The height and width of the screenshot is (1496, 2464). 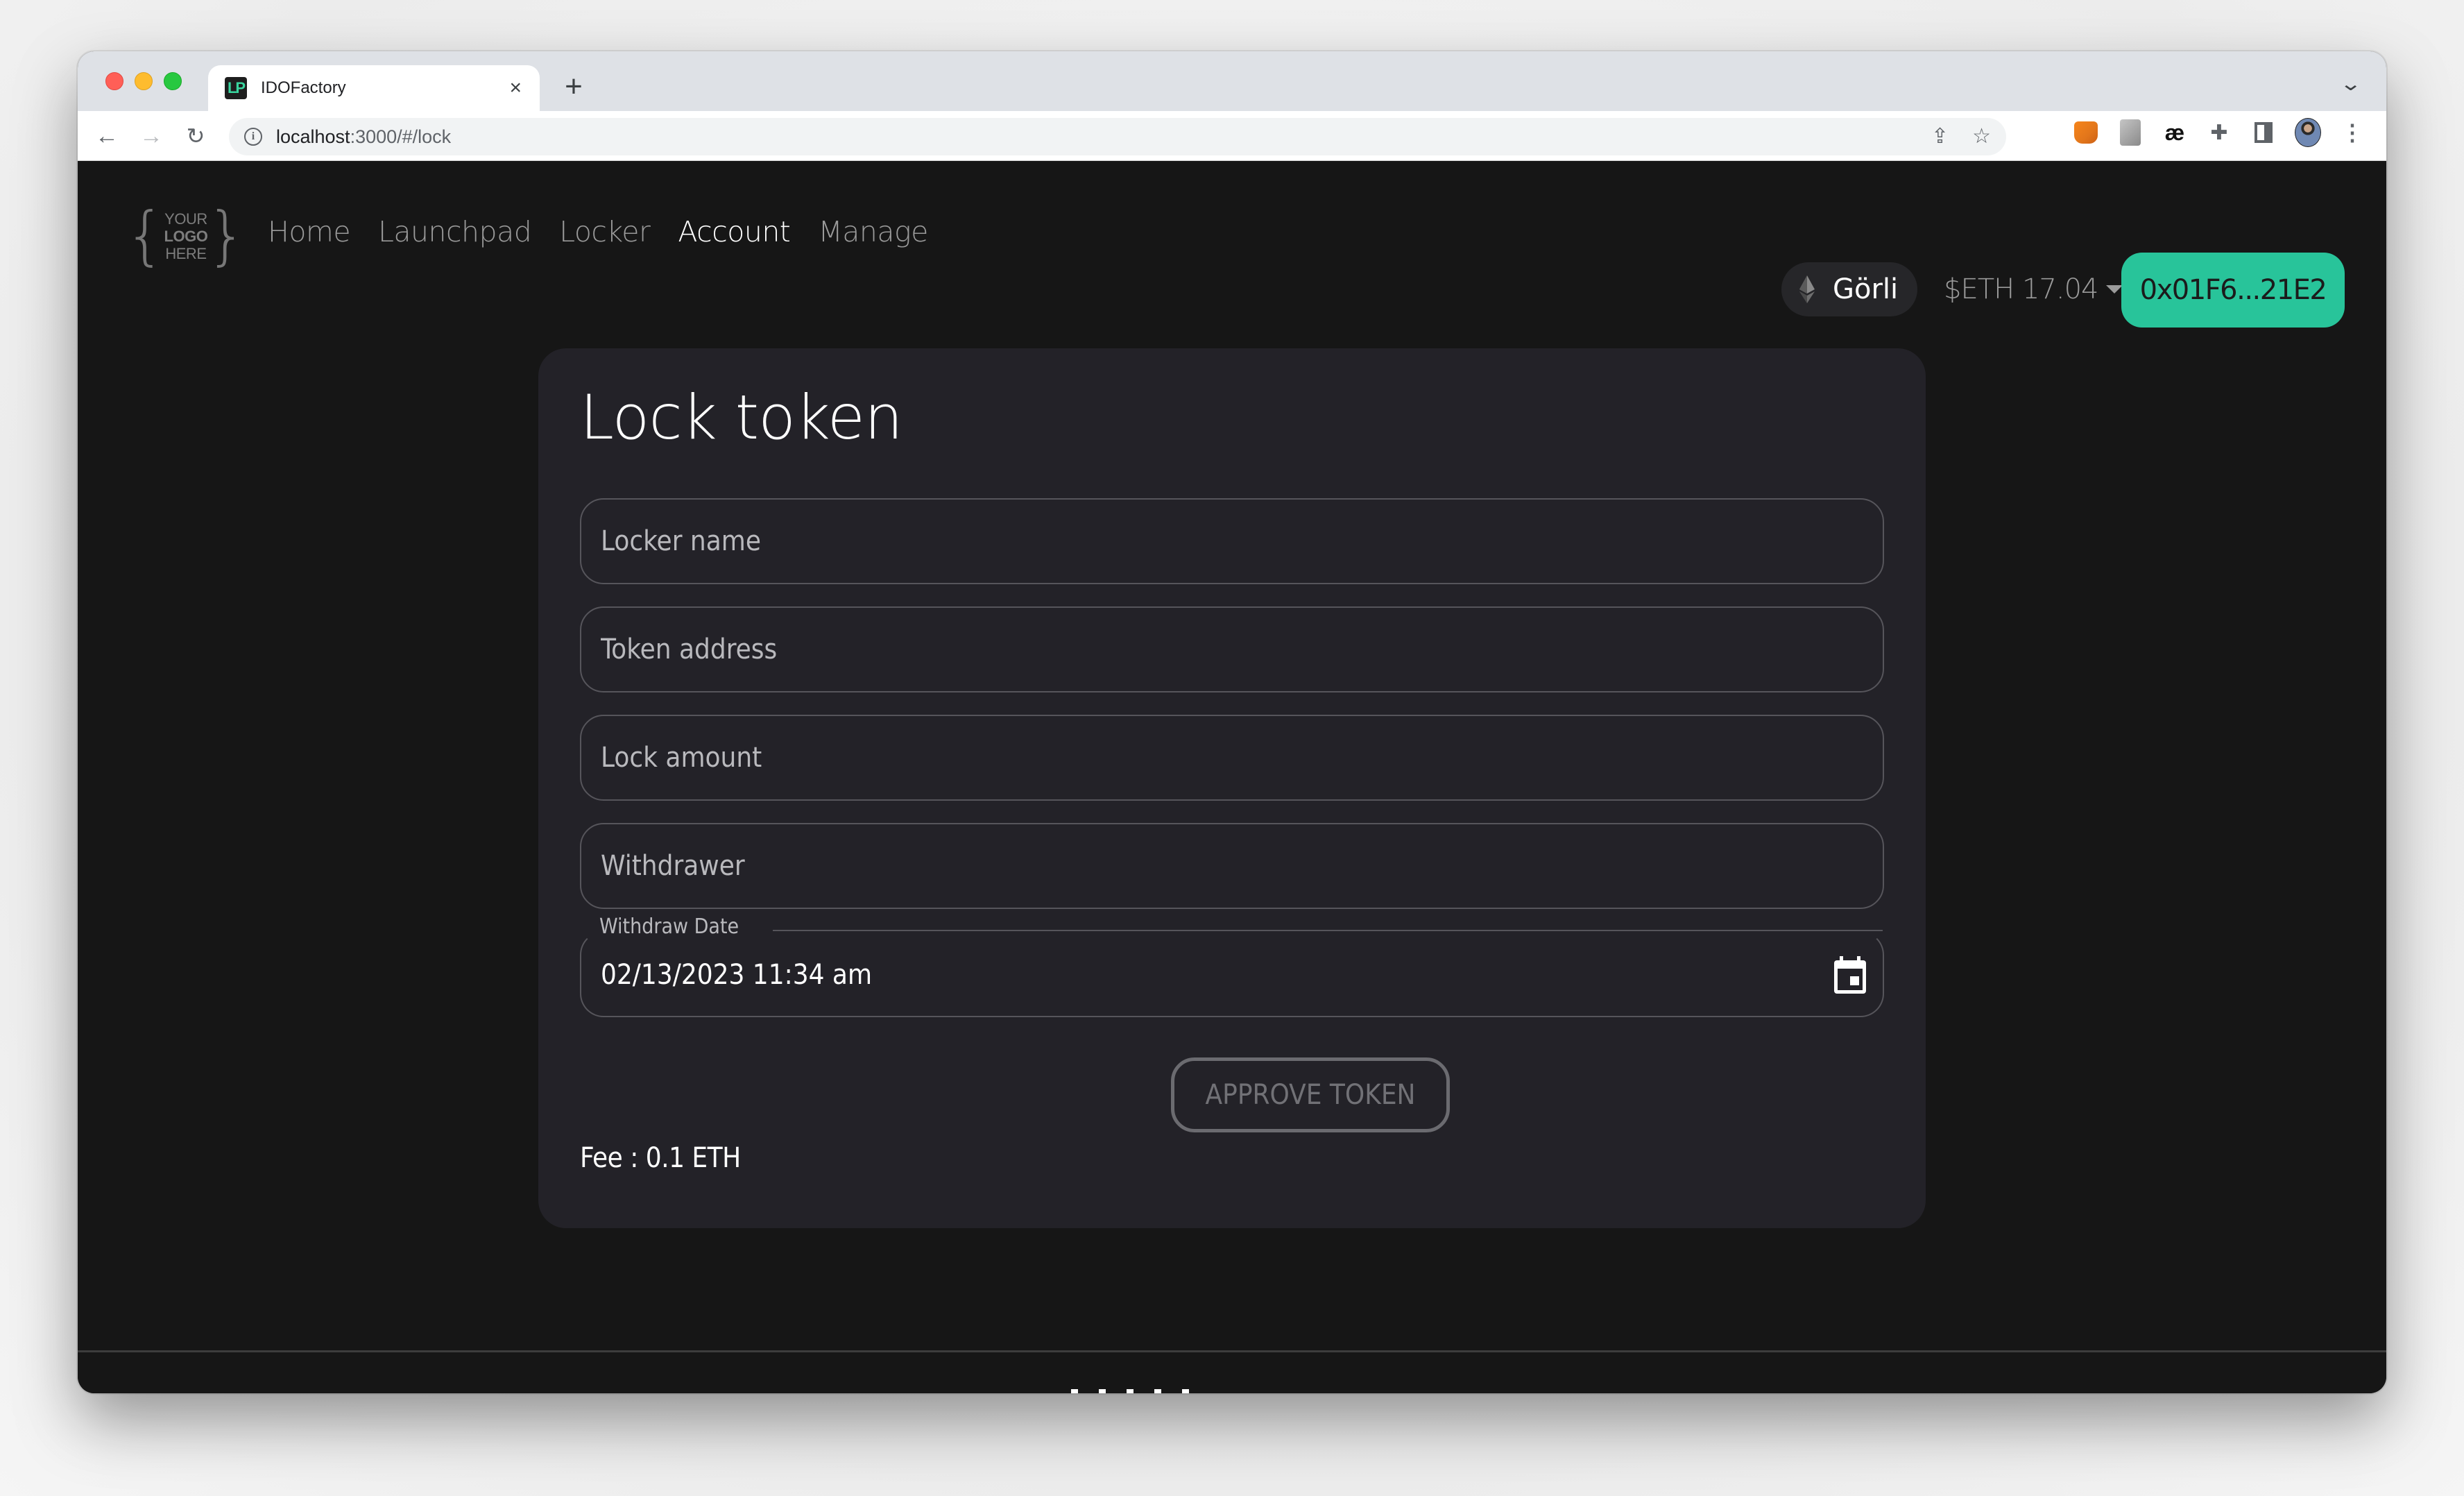 What do you see at coordinates (401, 136) in the screenshot?
I see `url-path: :3000/#/lock` at bounding box center [401, 136].